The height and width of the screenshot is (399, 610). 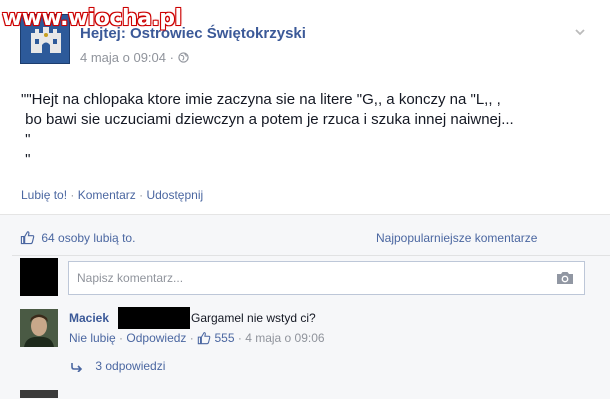 I want to click on camera-icon, so click(x=565, y=278).